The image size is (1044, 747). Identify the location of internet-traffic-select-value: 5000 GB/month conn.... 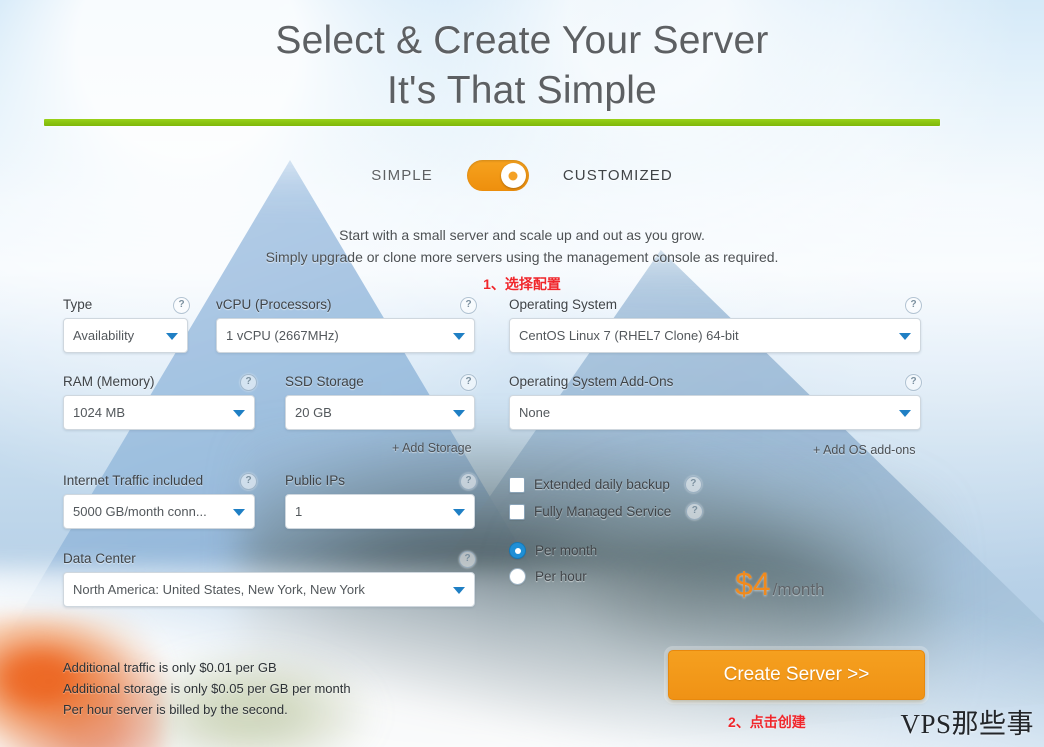
(140, 511).